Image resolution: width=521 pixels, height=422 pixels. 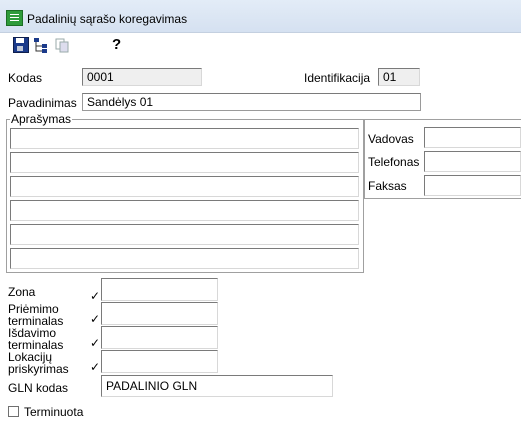 What do you see at coordinates (22, 292) in the screenshot?
I see `zona-label: Zona` at bounding box center [22, 292].